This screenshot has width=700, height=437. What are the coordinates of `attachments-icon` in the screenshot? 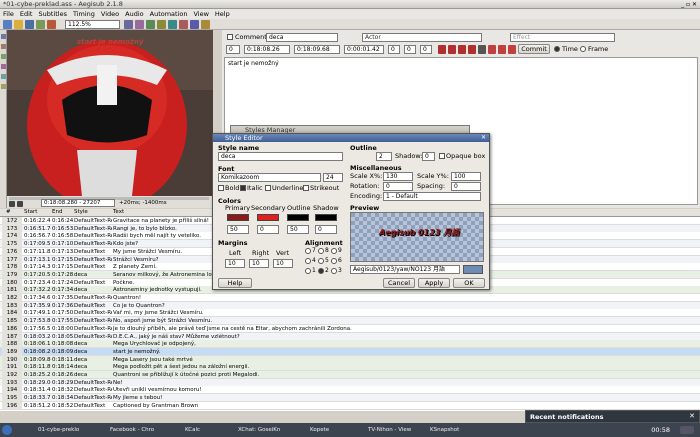 It's located at (172, 24).